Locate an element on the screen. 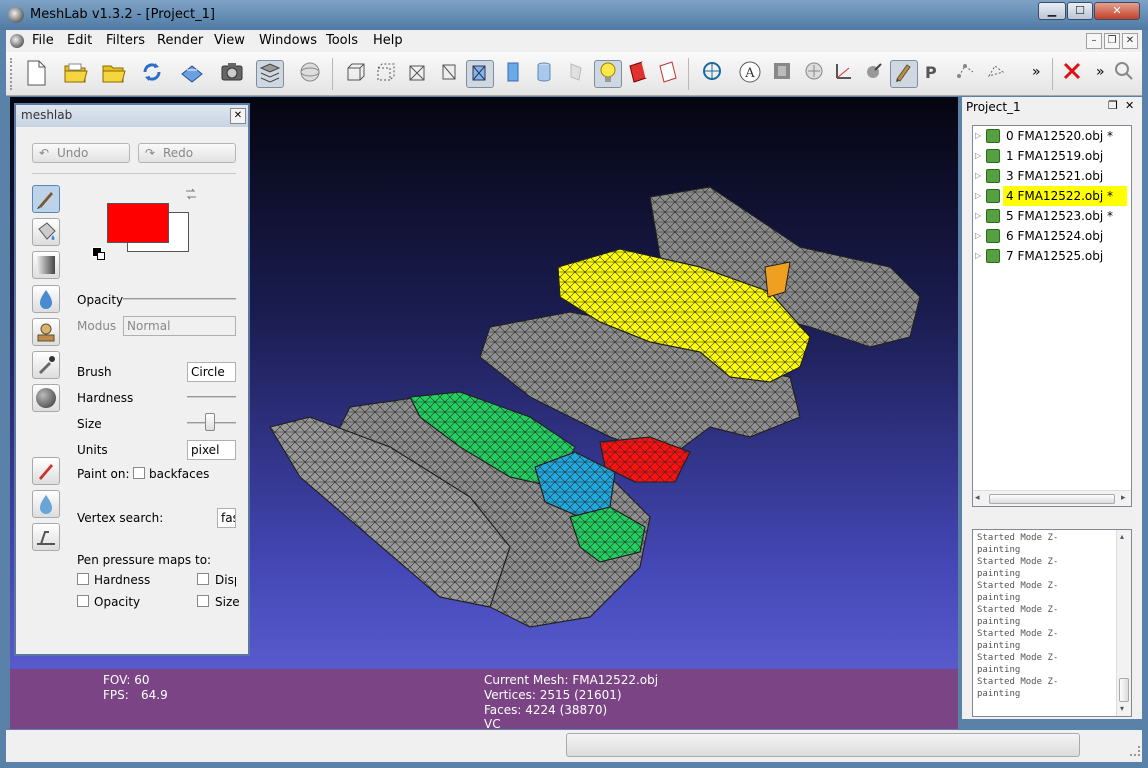 The image size is (1148, 768). hardness-slider is located at coordinates (211, 397).